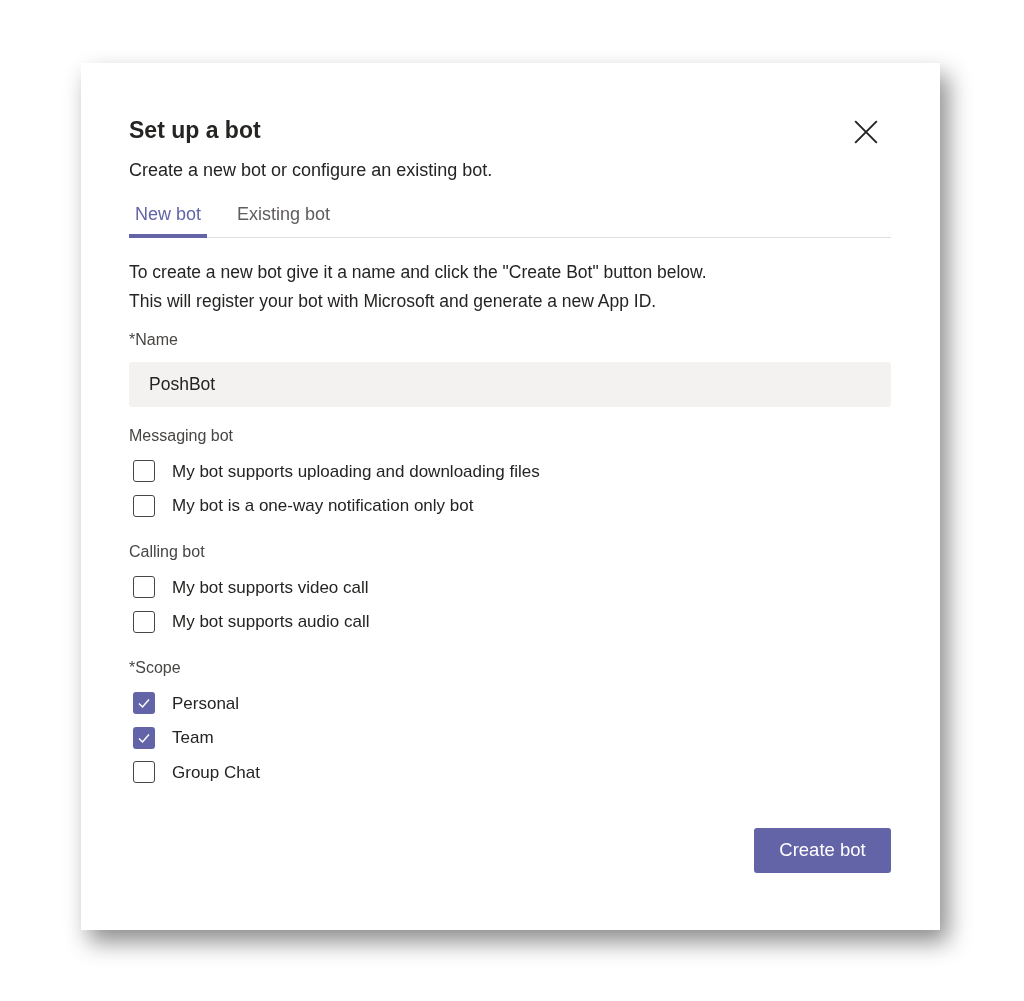 This screenshot has width=1024, height=1001. What do you see at coordinates (418, 287) in the screenshot?
I see `description-text: To create a new bot give it a name and click the "Create Bot" button below. This will register your bot with Microsoft and generate a new App ID.` at bounding box center [418, 287].